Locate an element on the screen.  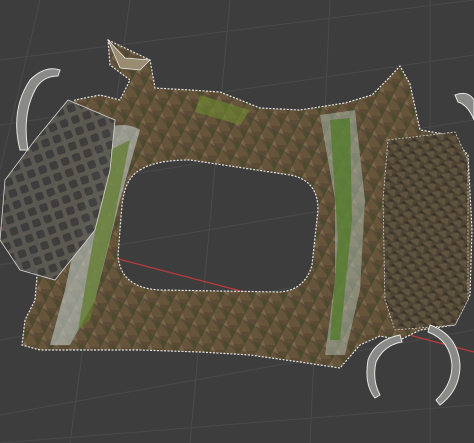
mesh-hook-right-top is located at coordinates (464, 106).